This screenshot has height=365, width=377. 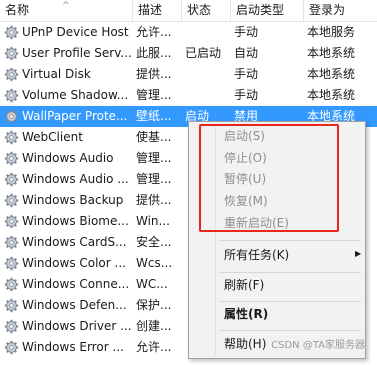 What do you see at coordinates (244, 136) in the screenshot?
I see `menu-item-start: 启动(S)` at bounding box center [244, 136].